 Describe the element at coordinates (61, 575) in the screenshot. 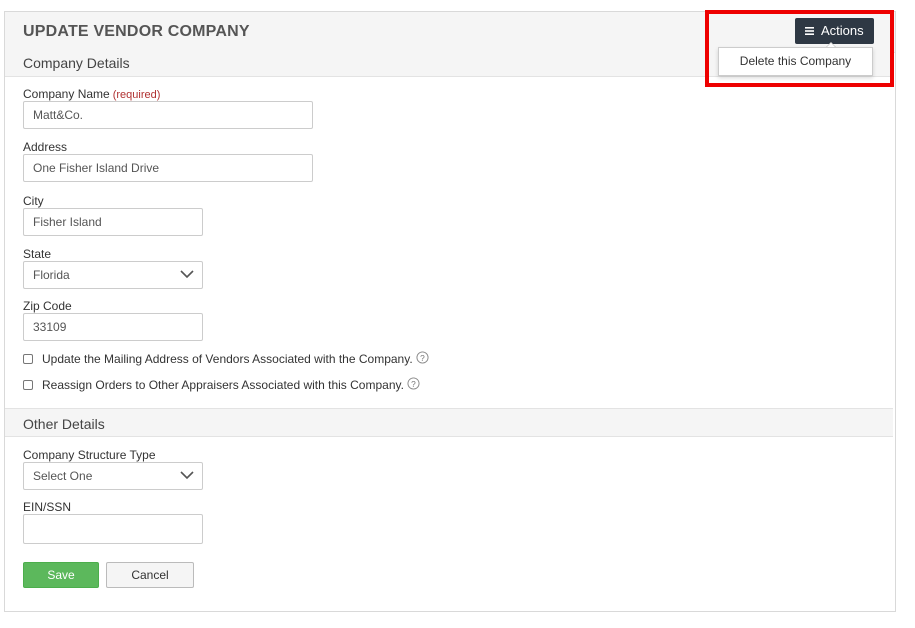

I see `save-button: Save` at that location.